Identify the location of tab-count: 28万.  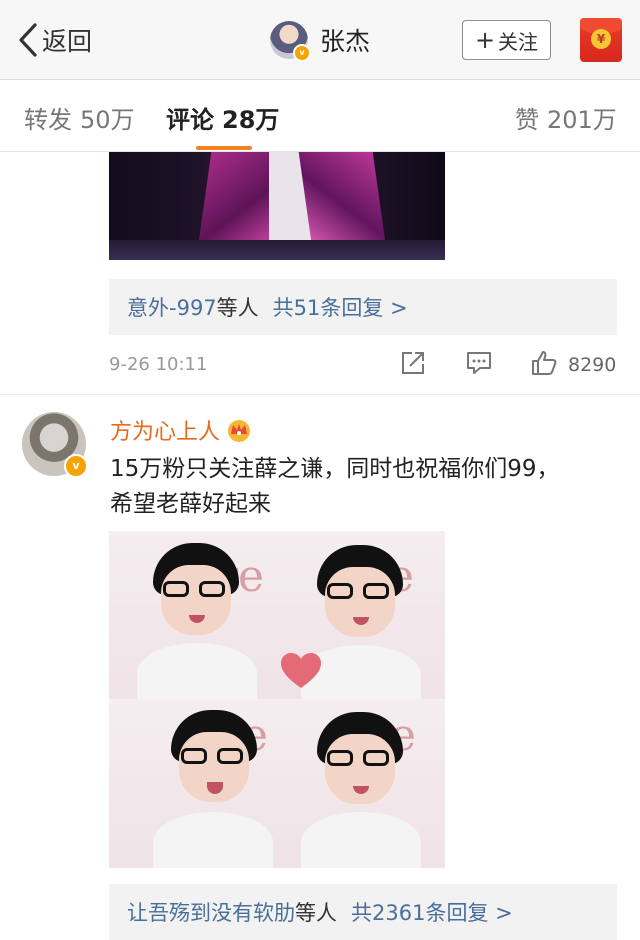
(251, 120).